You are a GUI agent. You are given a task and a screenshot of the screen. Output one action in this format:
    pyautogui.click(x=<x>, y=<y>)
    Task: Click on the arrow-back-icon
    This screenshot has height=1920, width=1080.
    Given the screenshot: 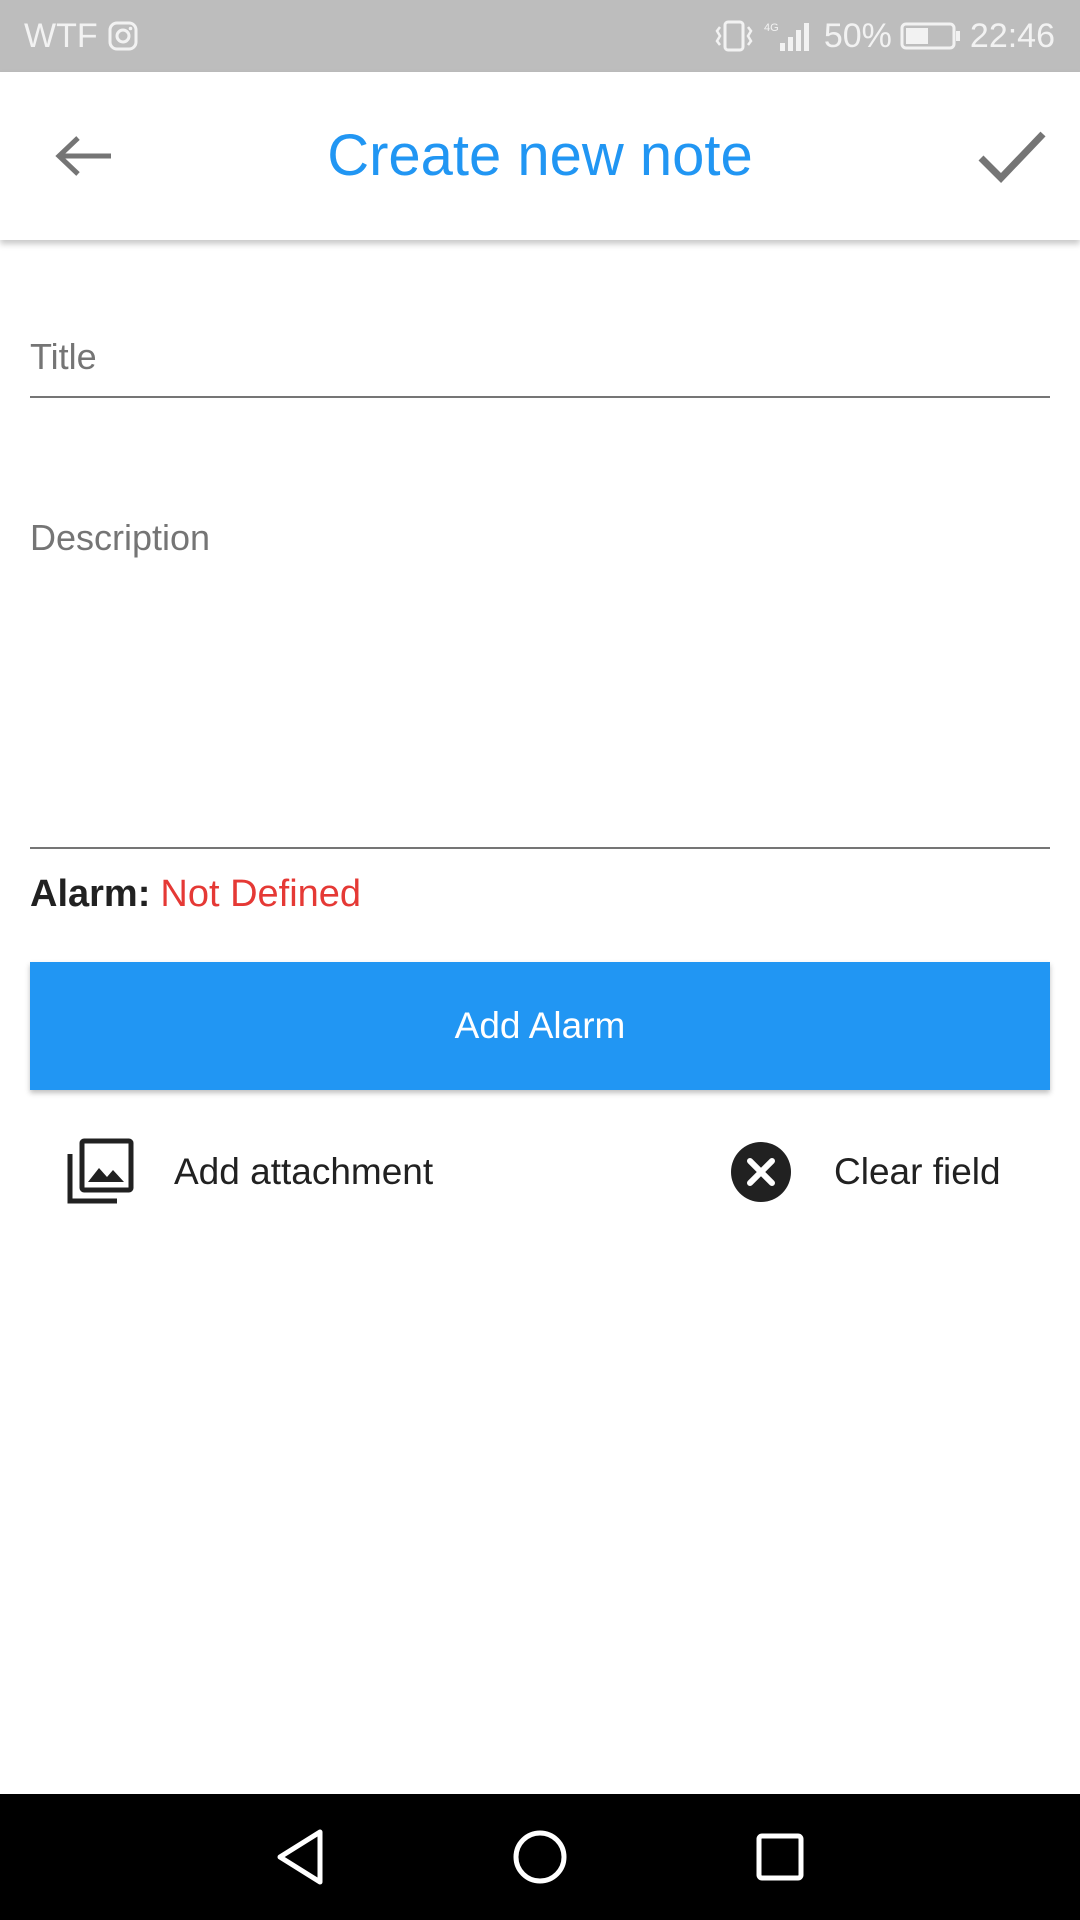 What is the action you would take?
    pyautogui.click(x=83, y=156)
    